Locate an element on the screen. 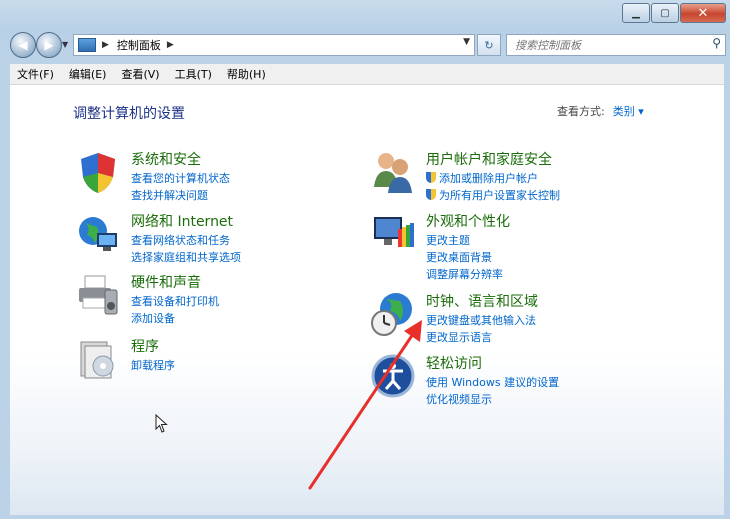 The height and width of the screenshot is (519, 730). link-optimize-video-display: 优化视频显示 is located at coordinates (459, 399).